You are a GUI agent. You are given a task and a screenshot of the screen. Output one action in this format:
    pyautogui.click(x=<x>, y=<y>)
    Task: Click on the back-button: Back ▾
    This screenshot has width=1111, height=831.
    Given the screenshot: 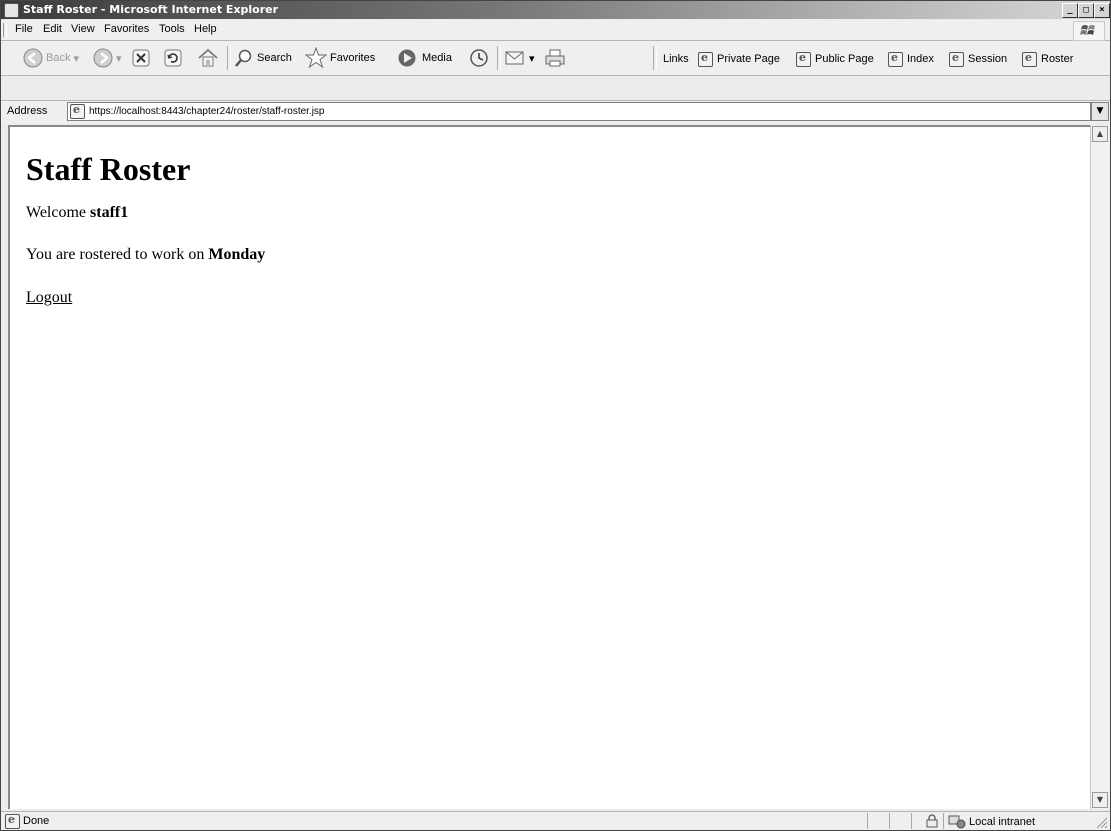 What is the action you would take?
    pyautogui.click(x=51, y=58)
    